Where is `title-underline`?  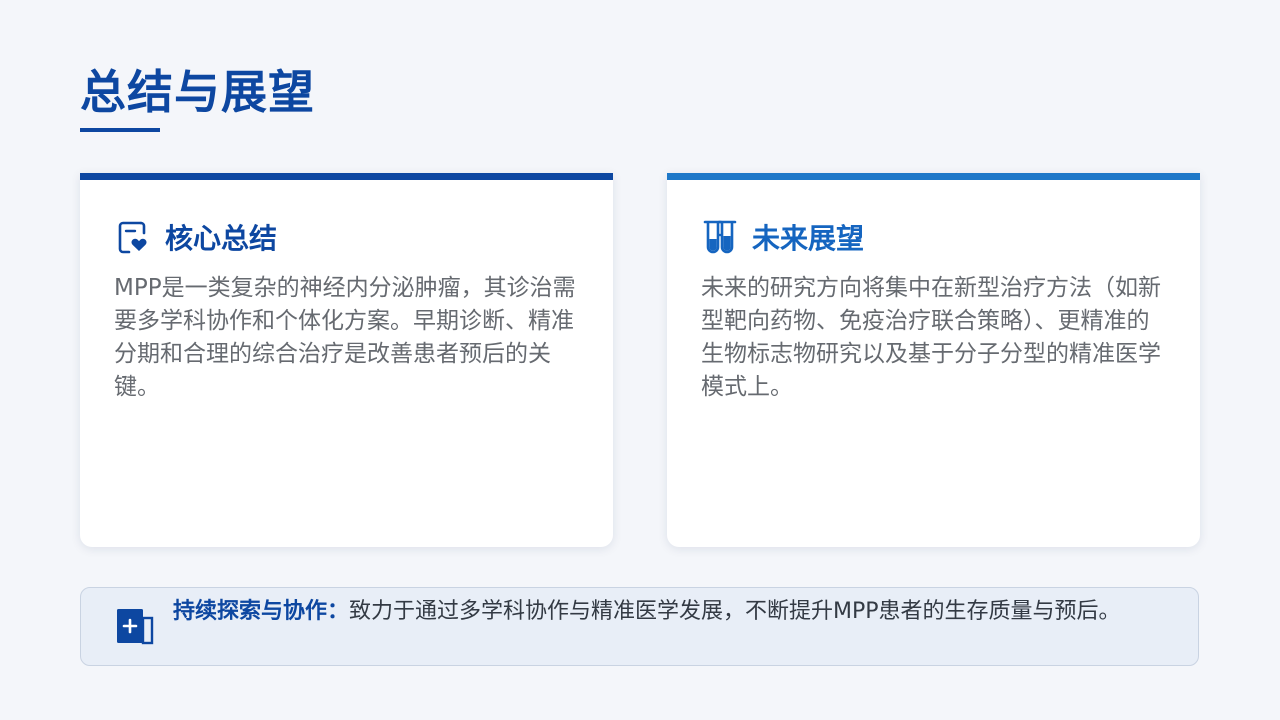
title-underline is located at coordinates (120, 130).